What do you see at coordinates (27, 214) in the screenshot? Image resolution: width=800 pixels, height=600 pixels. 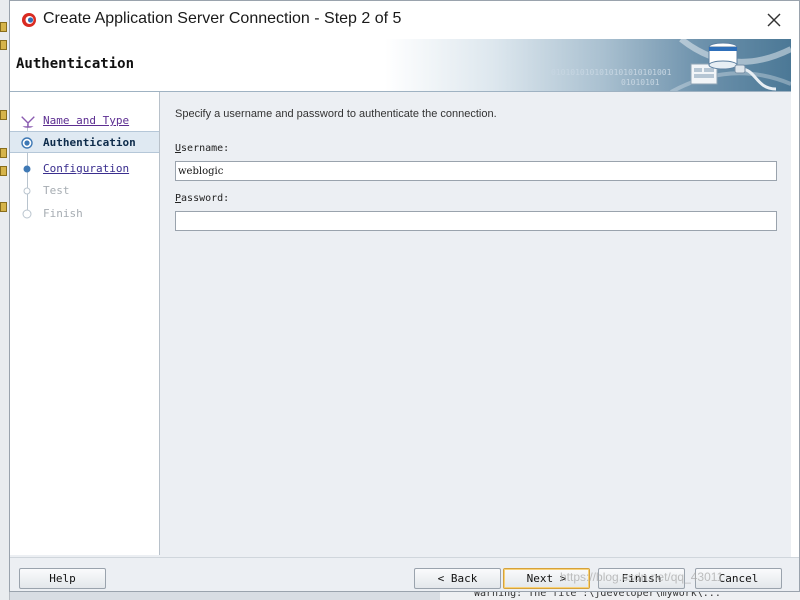 I see `finish-step-icon` at bounding box center [27, 214].